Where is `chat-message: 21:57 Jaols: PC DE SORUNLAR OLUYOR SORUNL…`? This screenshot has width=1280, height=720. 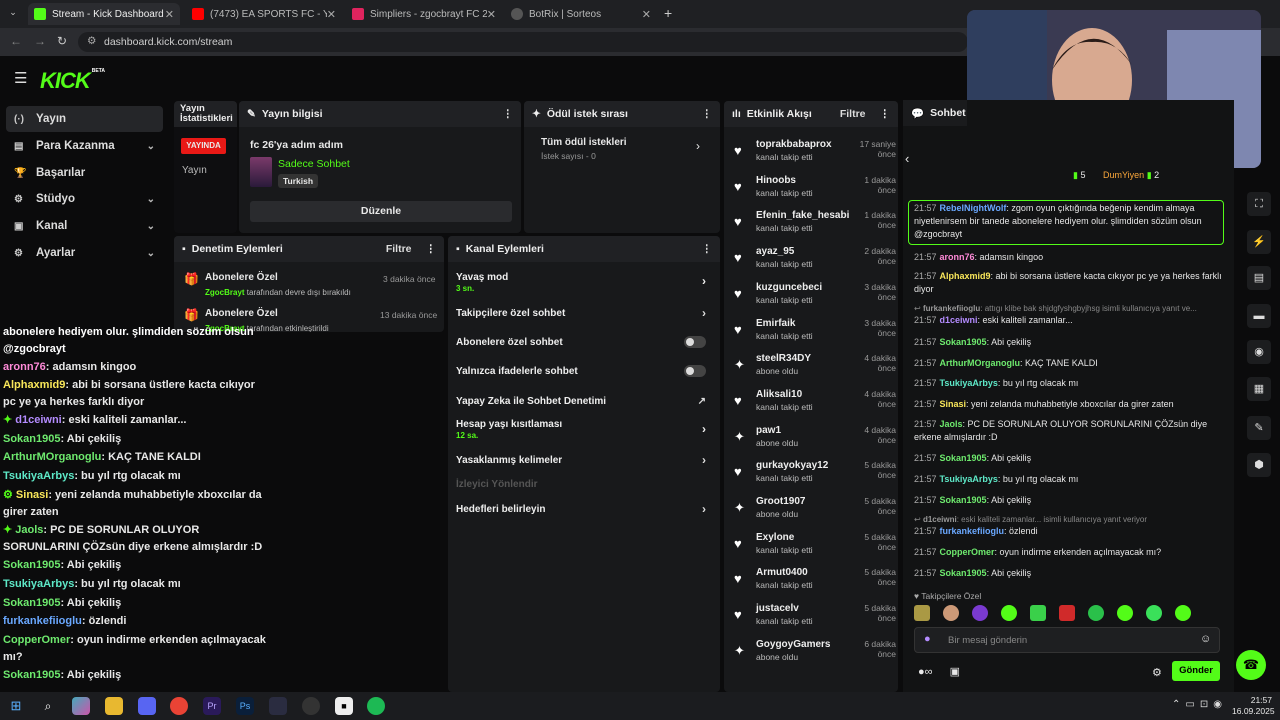
chat-message: 21:57 Jaols: PC DE SORUNLAR OLUYOR SORUNL… is located at coordinates (1069, 431).